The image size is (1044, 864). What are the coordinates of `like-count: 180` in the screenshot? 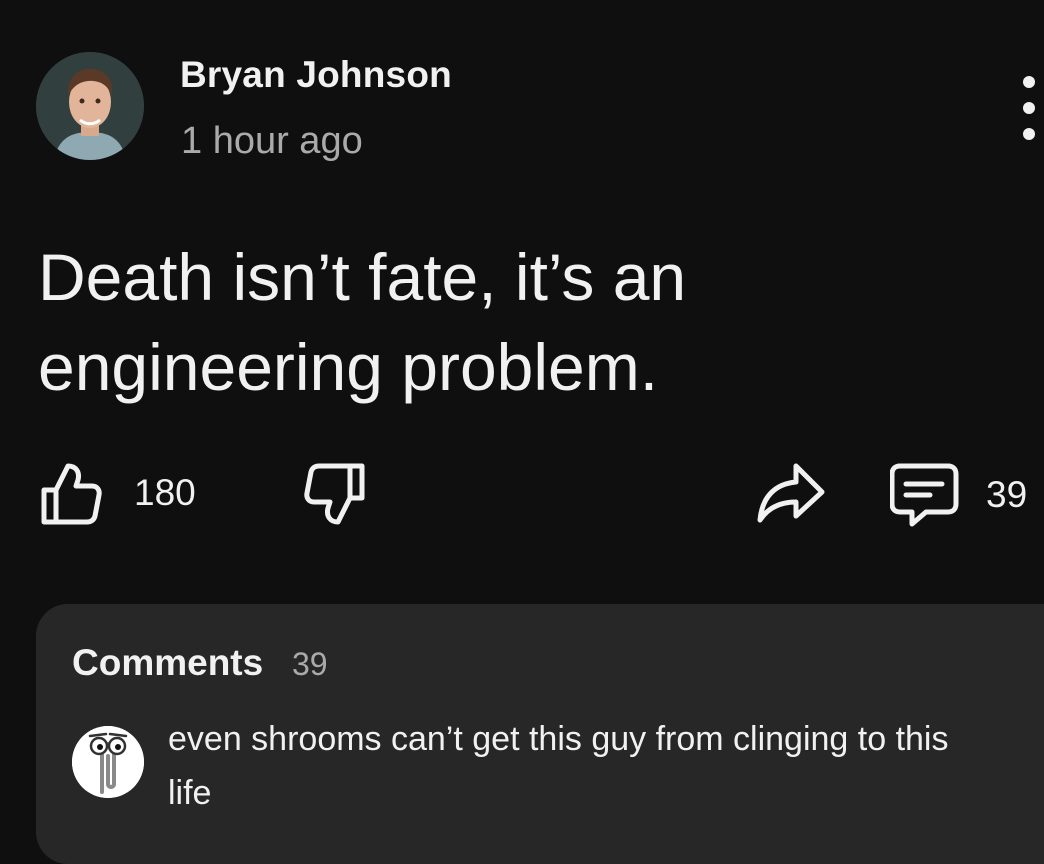 It's located at (165, 492).